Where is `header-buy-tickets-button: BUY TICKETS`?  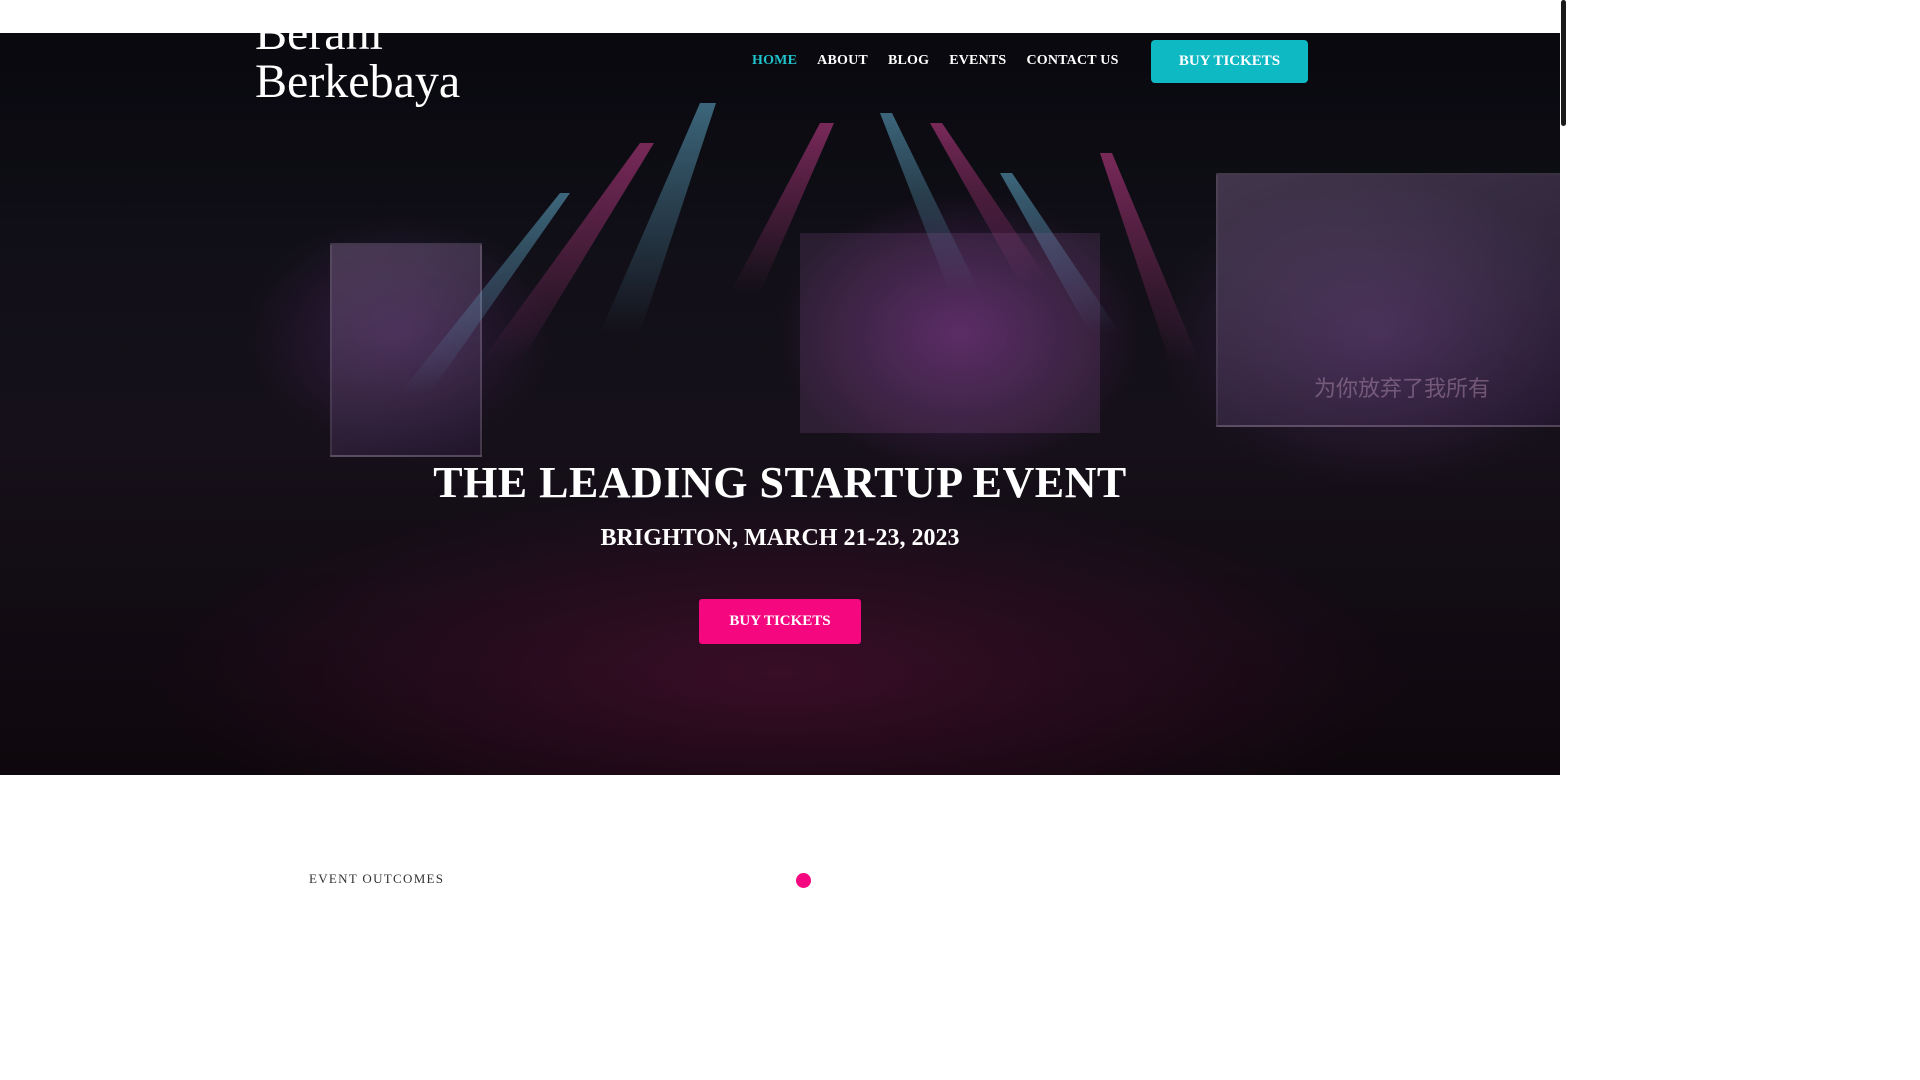 header-buy-tickets-button: BUY TICKETS is located at coordinates (1229, 61).